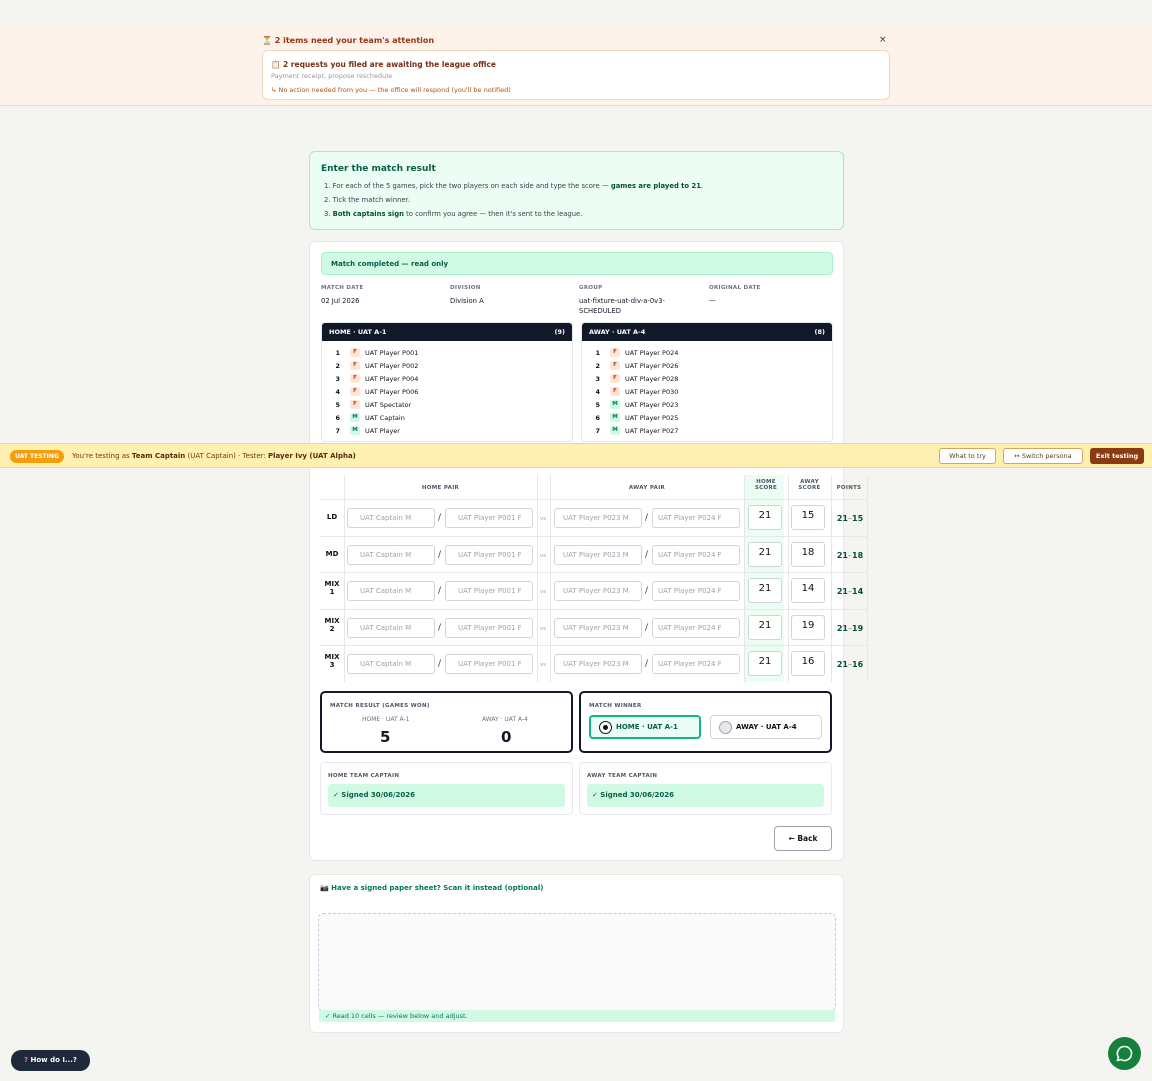 The width and height of the screenshot is (1152, 1081). What do you see at coordinates (850, 518) in the screenshot?
I see `points-value: 21–15` at bounding box center [850, 518].